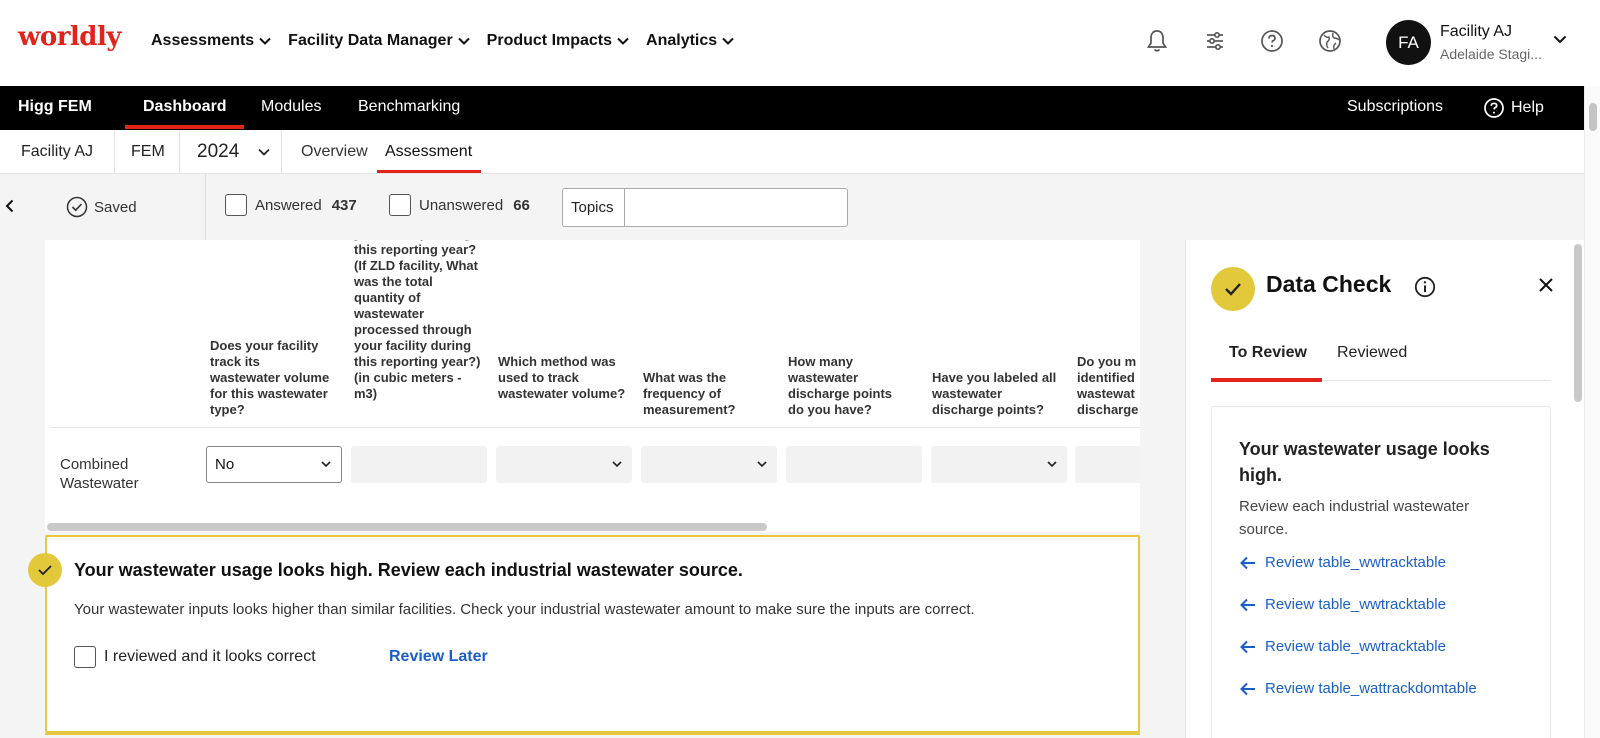 This screenshot has width=1600, height=738. I want to click on tab-benchmarking: Benchmarking, so click(409, 107).